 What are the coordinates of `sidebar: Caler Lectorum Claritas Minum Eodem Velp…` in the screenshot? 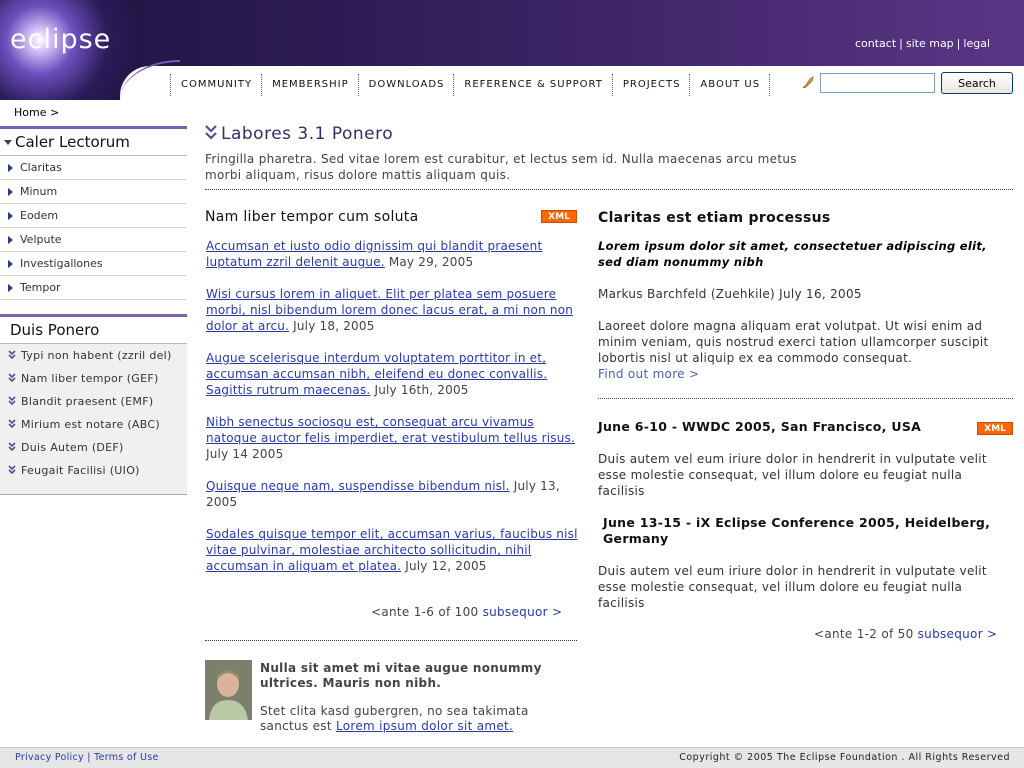 It's located at (93, 310).